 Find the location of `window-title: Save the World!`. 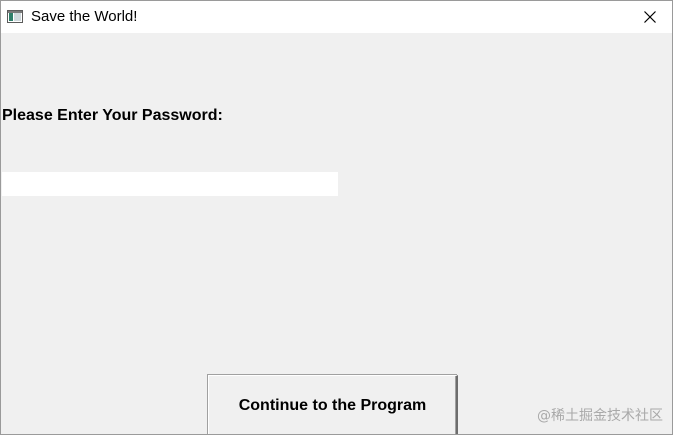

window-title: Save the World! is located at coordinates (84, 16).